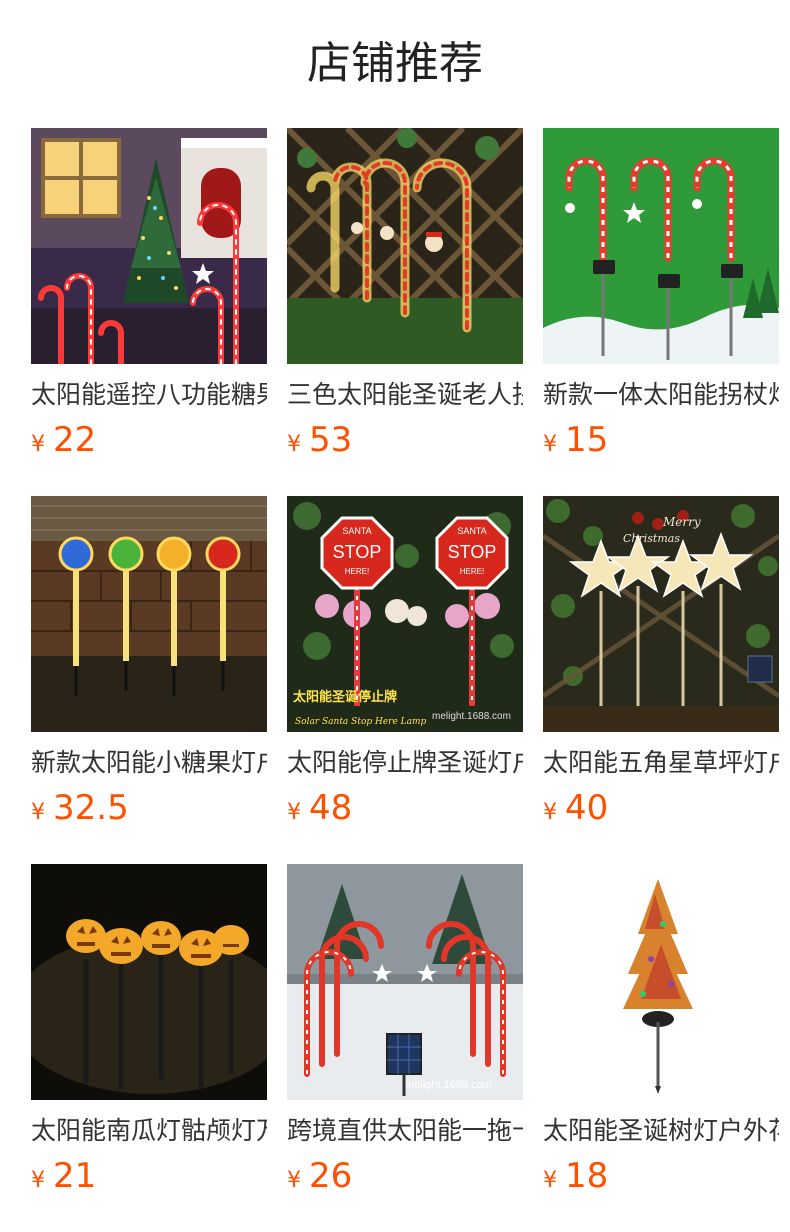  I want to click on product-price: ¥ 32.5, so click(149, 808).